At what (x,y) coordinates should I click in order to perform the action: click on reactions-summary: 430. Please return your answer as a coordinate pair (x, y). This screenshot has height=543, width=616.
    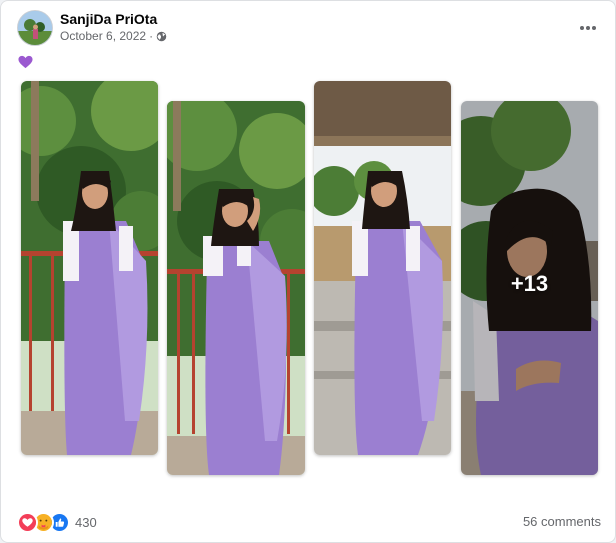
    Looking at the image, I should click on (57, 522).